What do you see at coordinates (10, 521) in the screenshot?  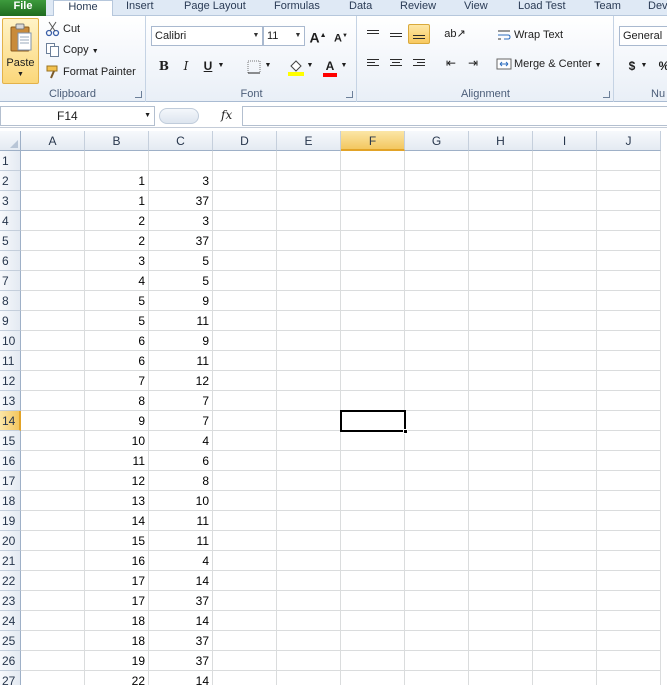 I see `row-header-19: 19` at bounding box center [10, 521].